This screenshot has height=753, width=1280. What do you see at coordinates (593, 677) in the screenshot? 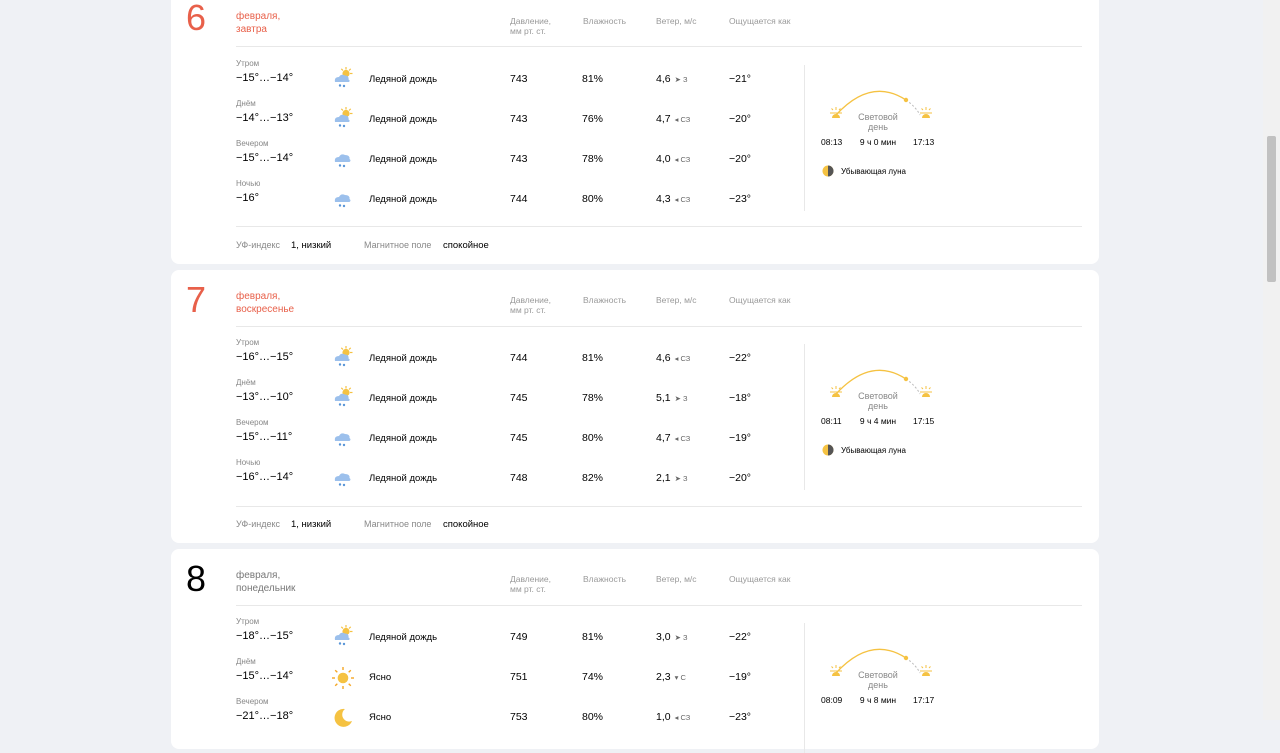
I see `row-humidity: 74%` at bounding box center [593, 677].